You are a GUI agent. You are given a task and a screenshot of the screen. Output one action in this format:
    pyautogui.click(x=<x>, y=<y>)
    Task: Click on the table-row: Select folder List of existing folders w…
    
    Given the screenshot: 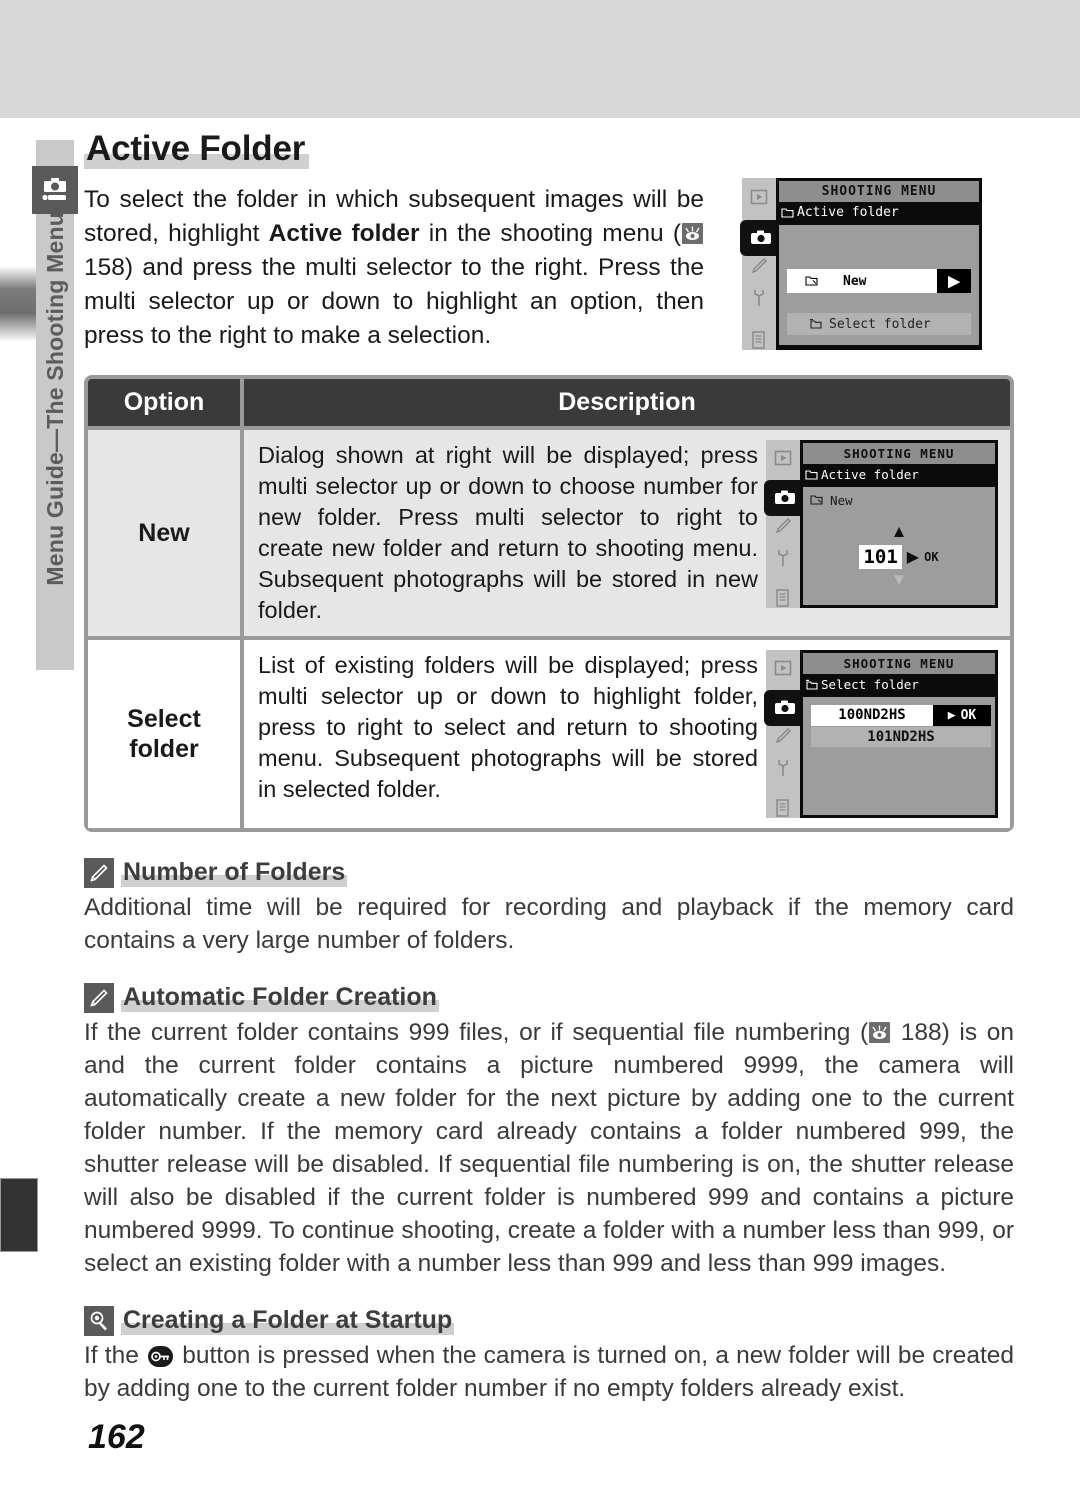 What is the action you would take?
    pyautogui.click(x=549, y=731)
    